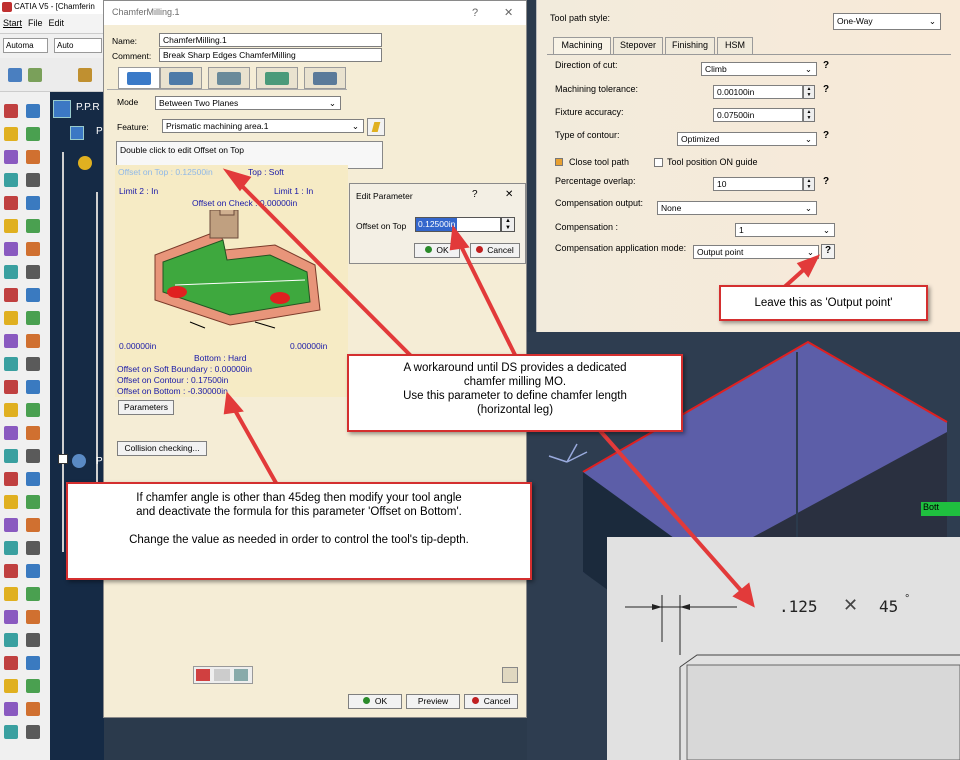 This screenshot has height=760, width=960. Describe the element at coordinates (758, 92) in the screenshot. I see `tolerance-input: 0.00100in` at that location.